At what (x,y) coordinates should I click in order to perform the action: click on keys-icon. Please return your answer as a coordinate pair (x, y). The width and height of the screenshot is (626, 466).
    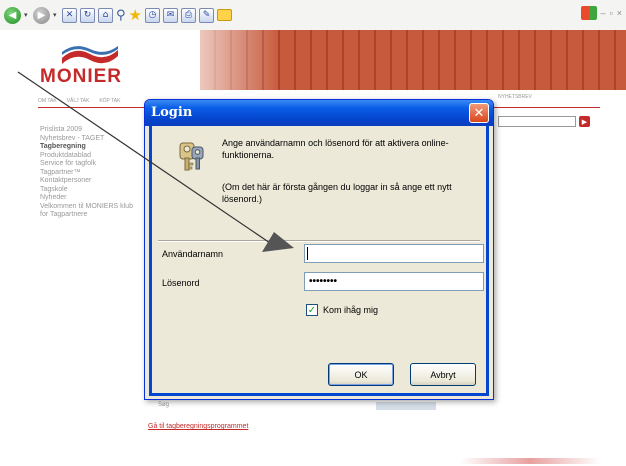
    Looking at the image, I should click on (191, 156).